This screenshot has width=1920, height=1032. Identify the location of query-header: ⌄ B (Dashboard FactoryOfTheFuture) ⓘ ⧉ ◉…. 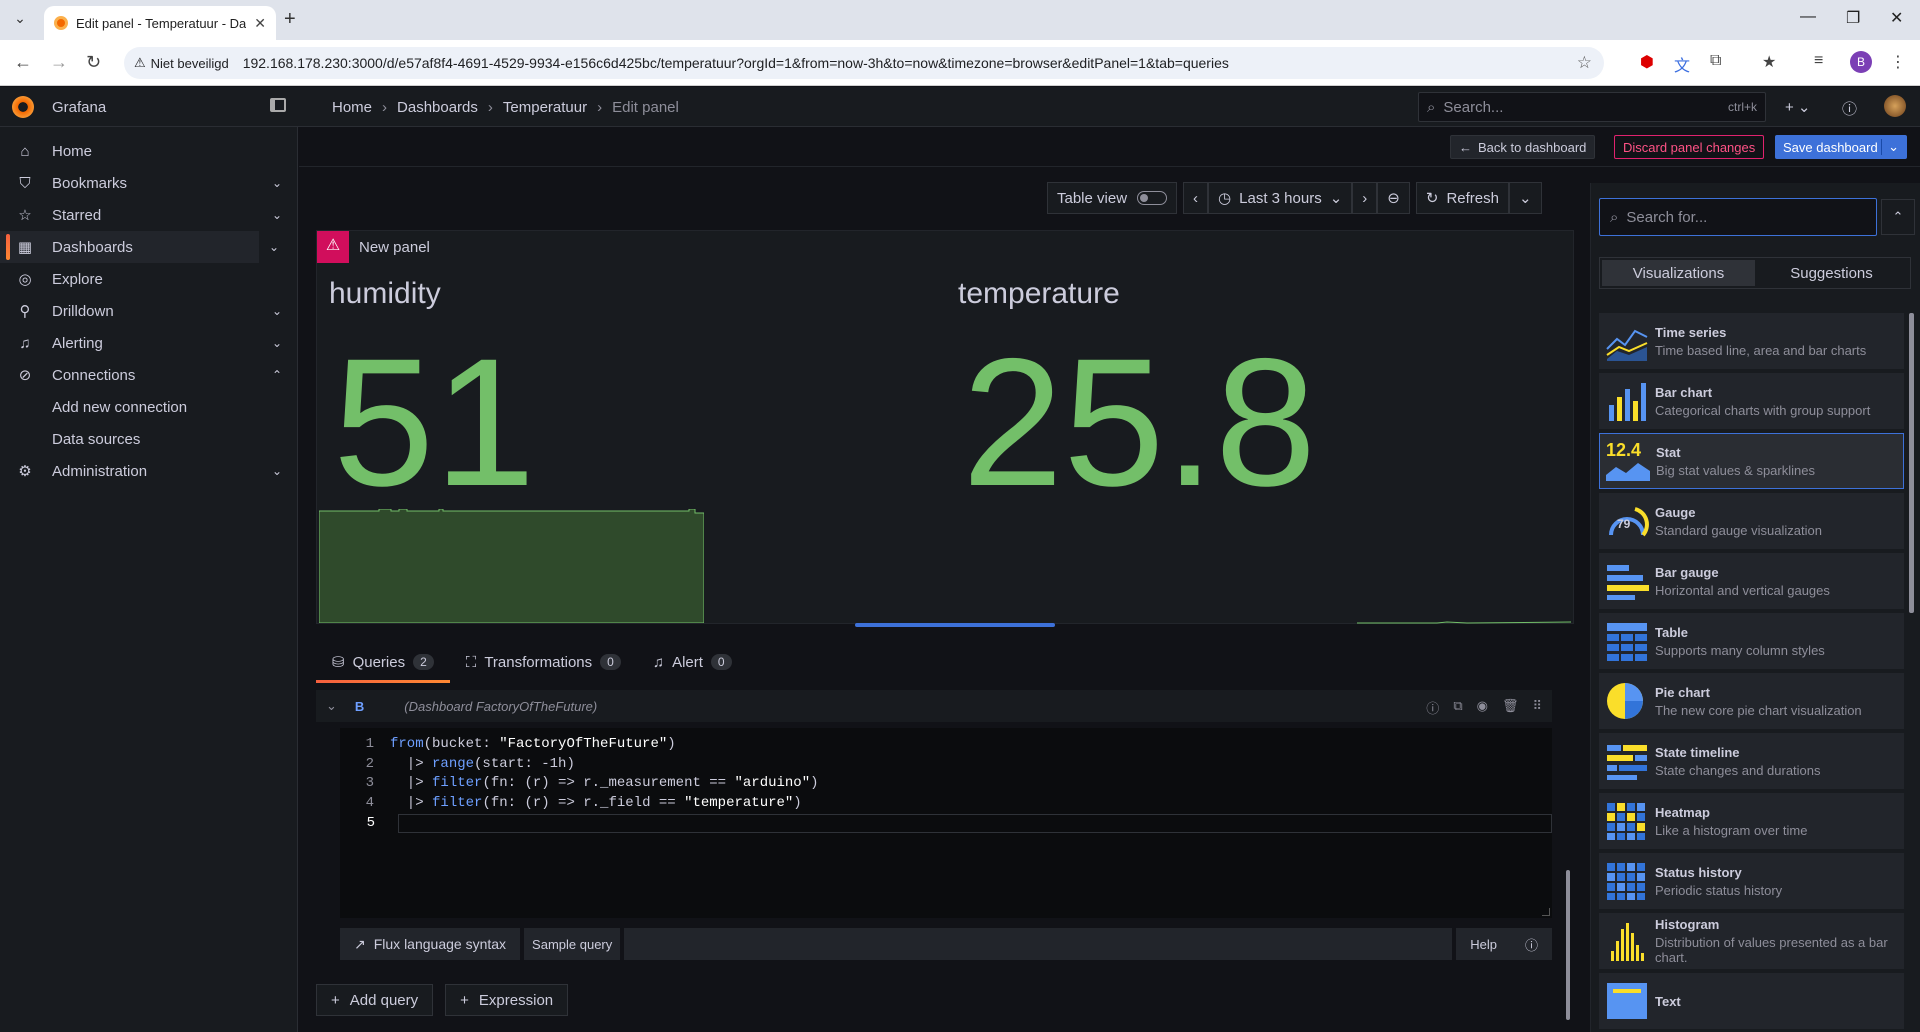
(934, 706).